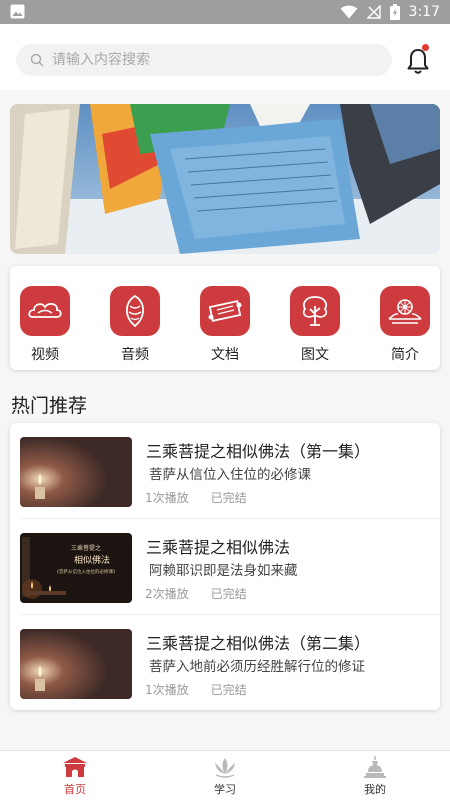 The height and width of the screenshot is (801, 450). I want to click on search-bar, so click(204, 60).